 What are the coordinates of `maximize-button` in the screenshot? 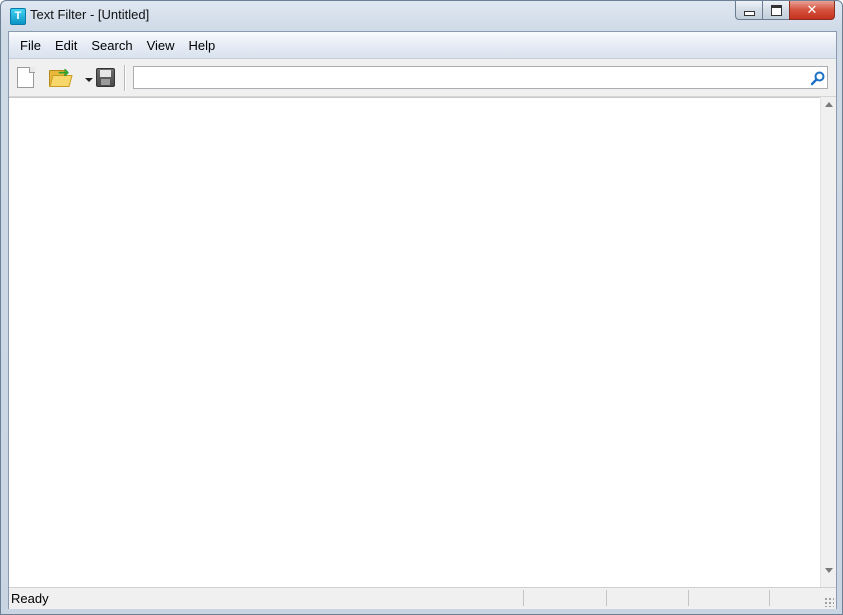 It's located at (775, 10).